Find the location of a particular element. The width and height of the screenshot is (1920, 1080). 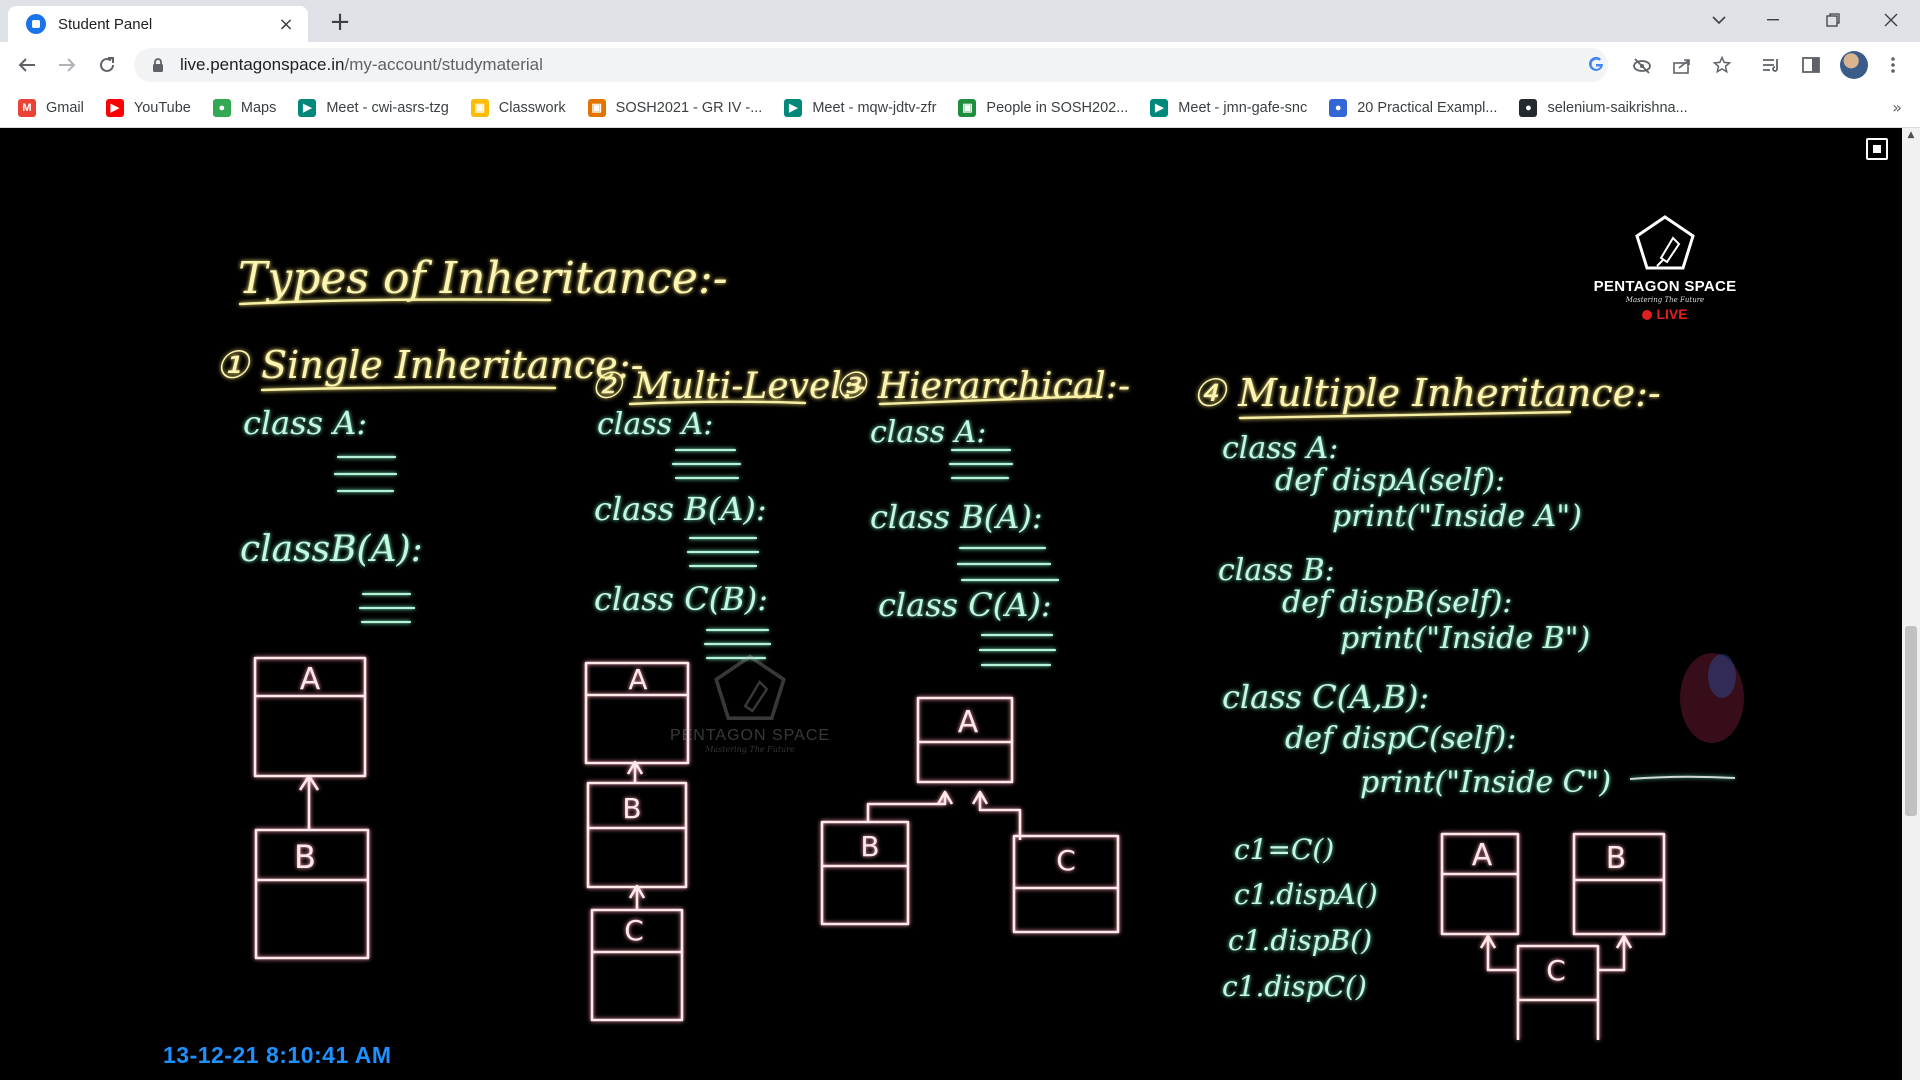

call-line-3: c1.dispB() is located at coordinates (1300, 940).